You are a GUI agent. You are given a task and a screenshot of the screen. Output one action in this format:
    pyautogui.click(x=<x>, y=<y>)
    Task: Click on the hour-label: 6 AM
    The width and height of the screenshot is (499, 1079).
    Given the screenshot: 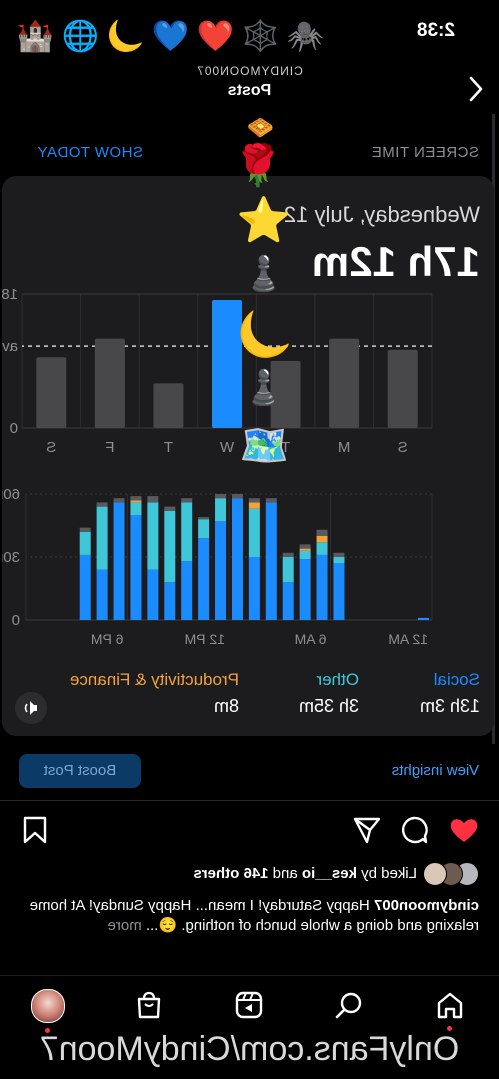 What is the action you would take?
    pyautogui.click(x=311, y=639)
    